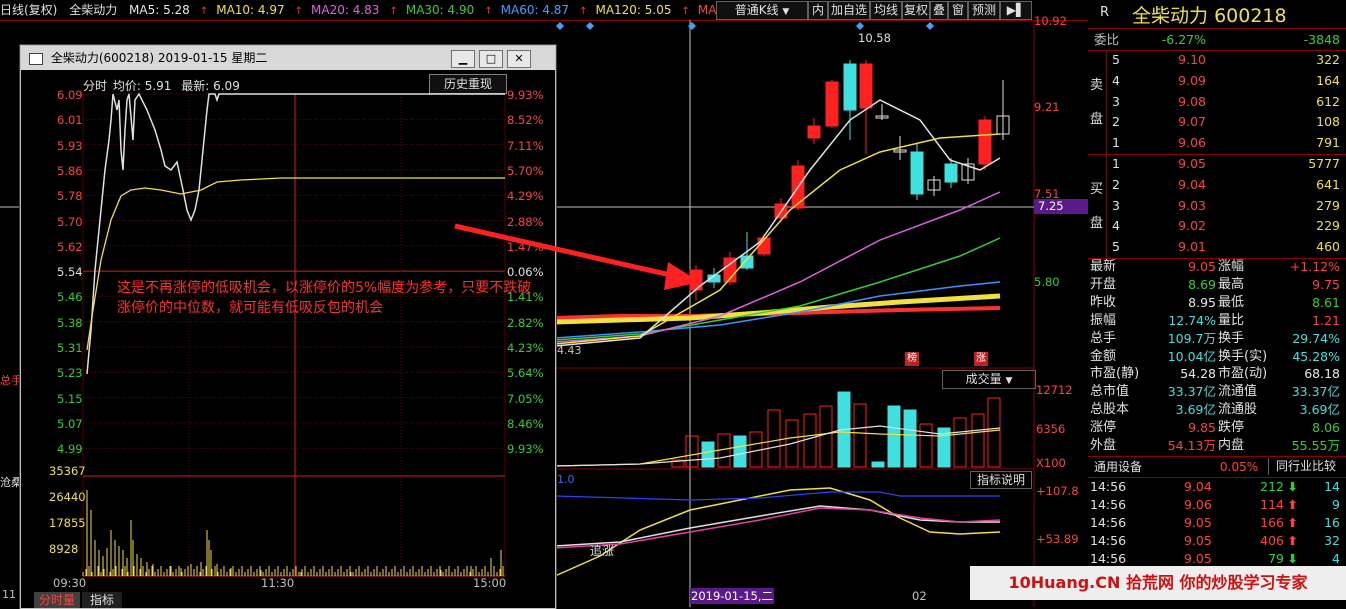 The height and width of the screenshot is (609, 1346). What do you see at coordinates (1217, 60) in the screenshot?
I see `order-row: 5 9.10 322` at bounding box center [1217, 60].